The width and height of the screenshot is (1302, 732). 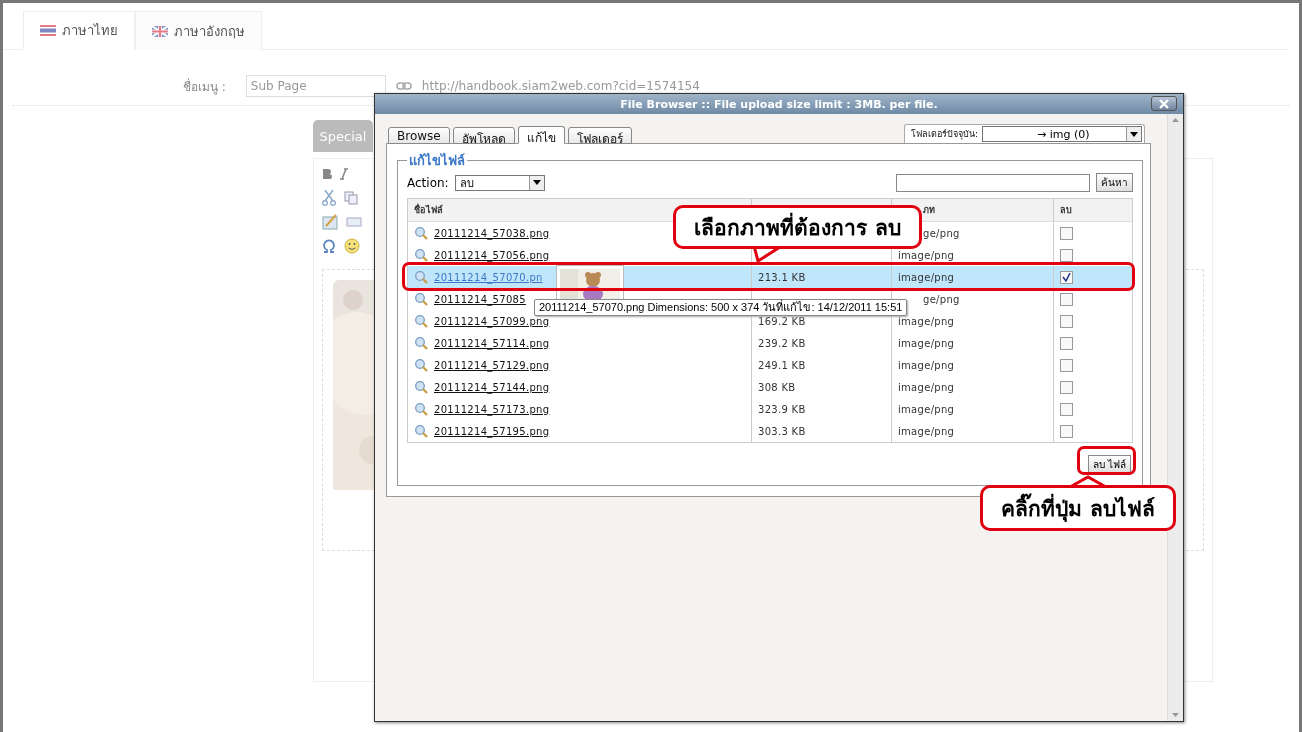 I want to click on link-icon, so click(x=403, y=86).